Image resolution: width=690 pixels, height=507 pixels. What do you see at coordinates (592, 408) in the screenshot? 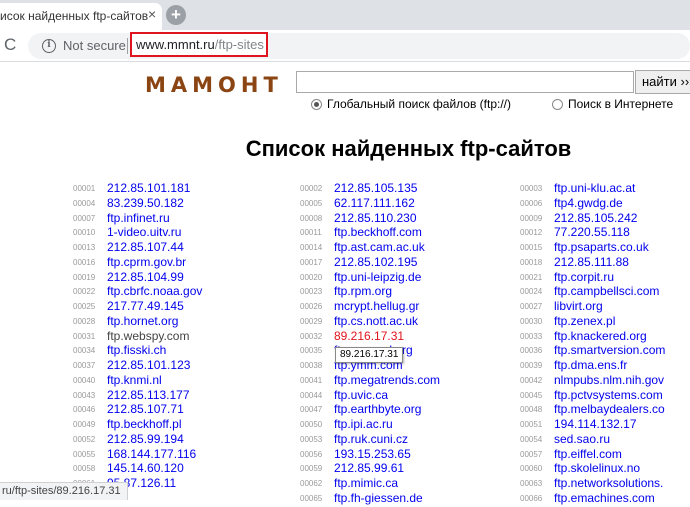
I see `site-row: 00048 ftp.melbaydealers.co` at bounding box center [592, 408].